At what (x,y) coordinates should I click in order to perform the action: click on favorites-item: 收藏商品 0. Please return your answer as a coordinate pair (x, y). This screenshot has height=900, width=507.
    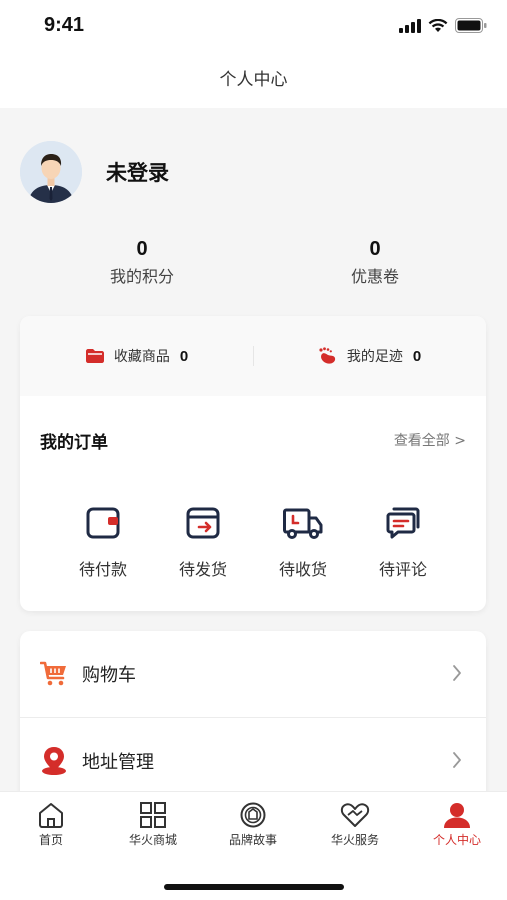
    Looking at the image, I should click on (136, 356).